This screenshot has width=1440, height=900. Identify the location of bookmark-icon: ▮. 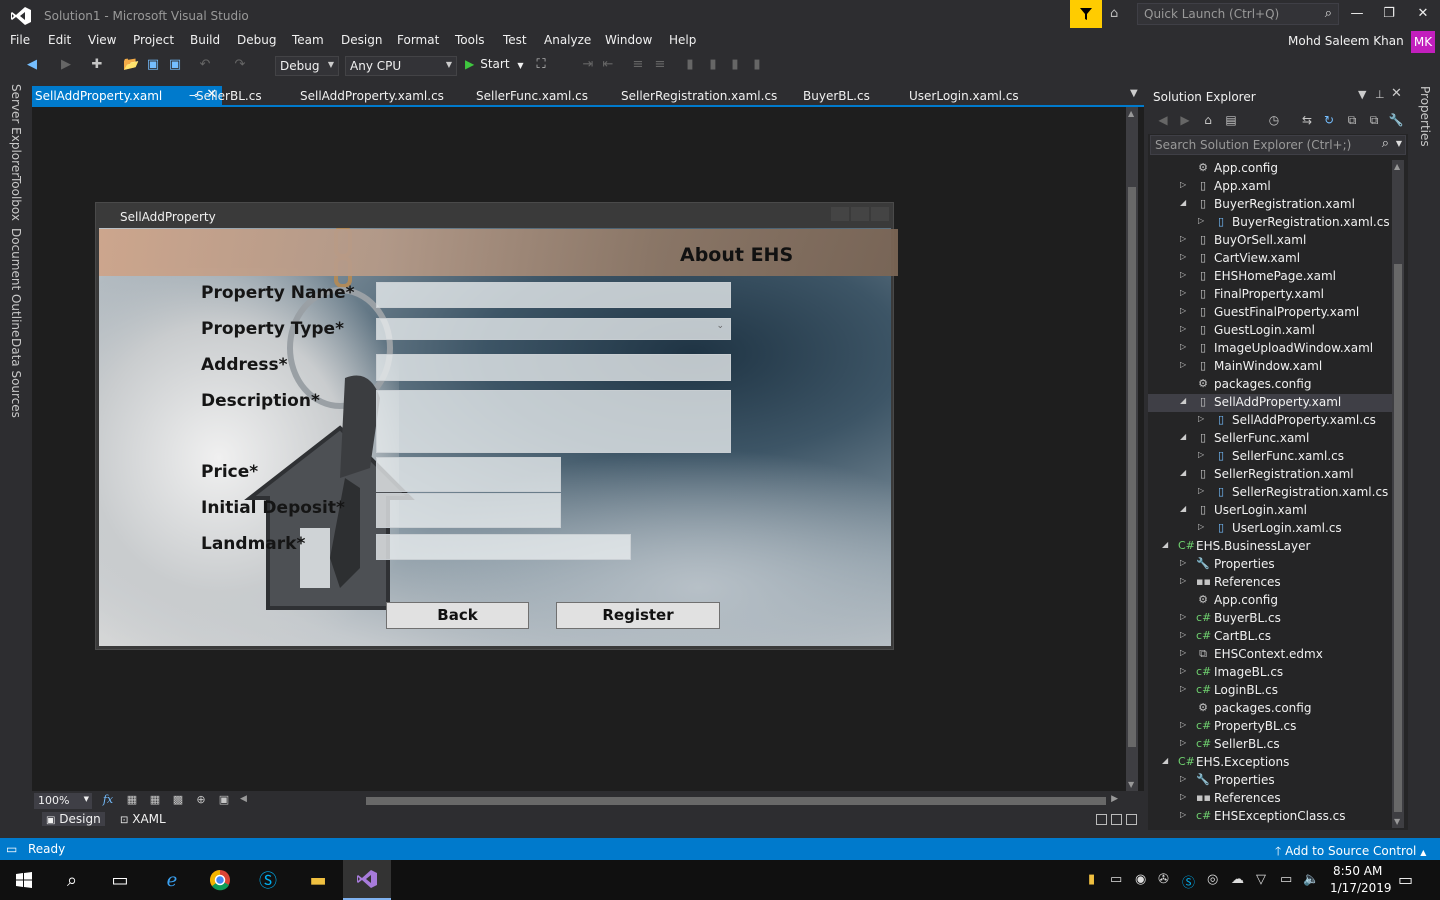
(690, 64).